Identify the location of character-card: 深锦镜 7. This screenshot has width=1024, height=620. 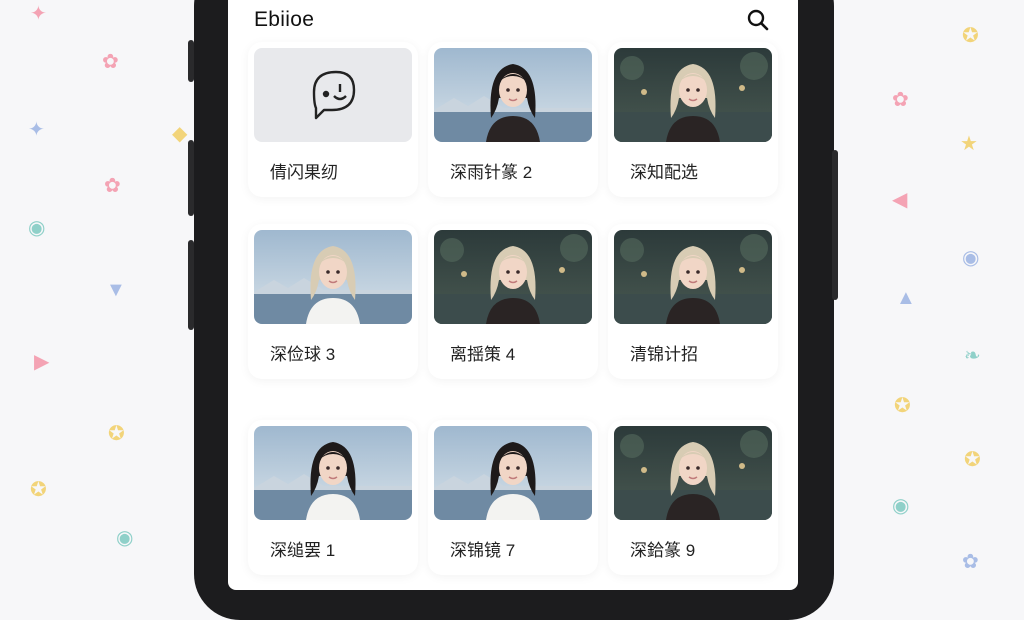
(513, 497).